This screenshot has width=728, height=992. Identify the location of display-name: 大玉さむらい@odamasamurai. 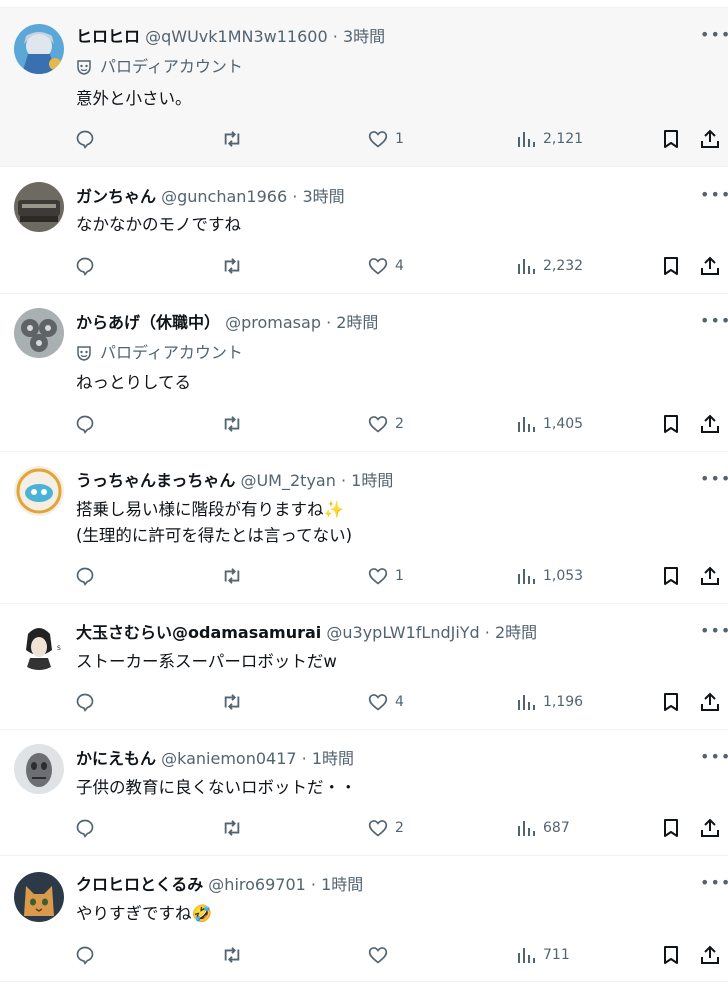
(198, 632).